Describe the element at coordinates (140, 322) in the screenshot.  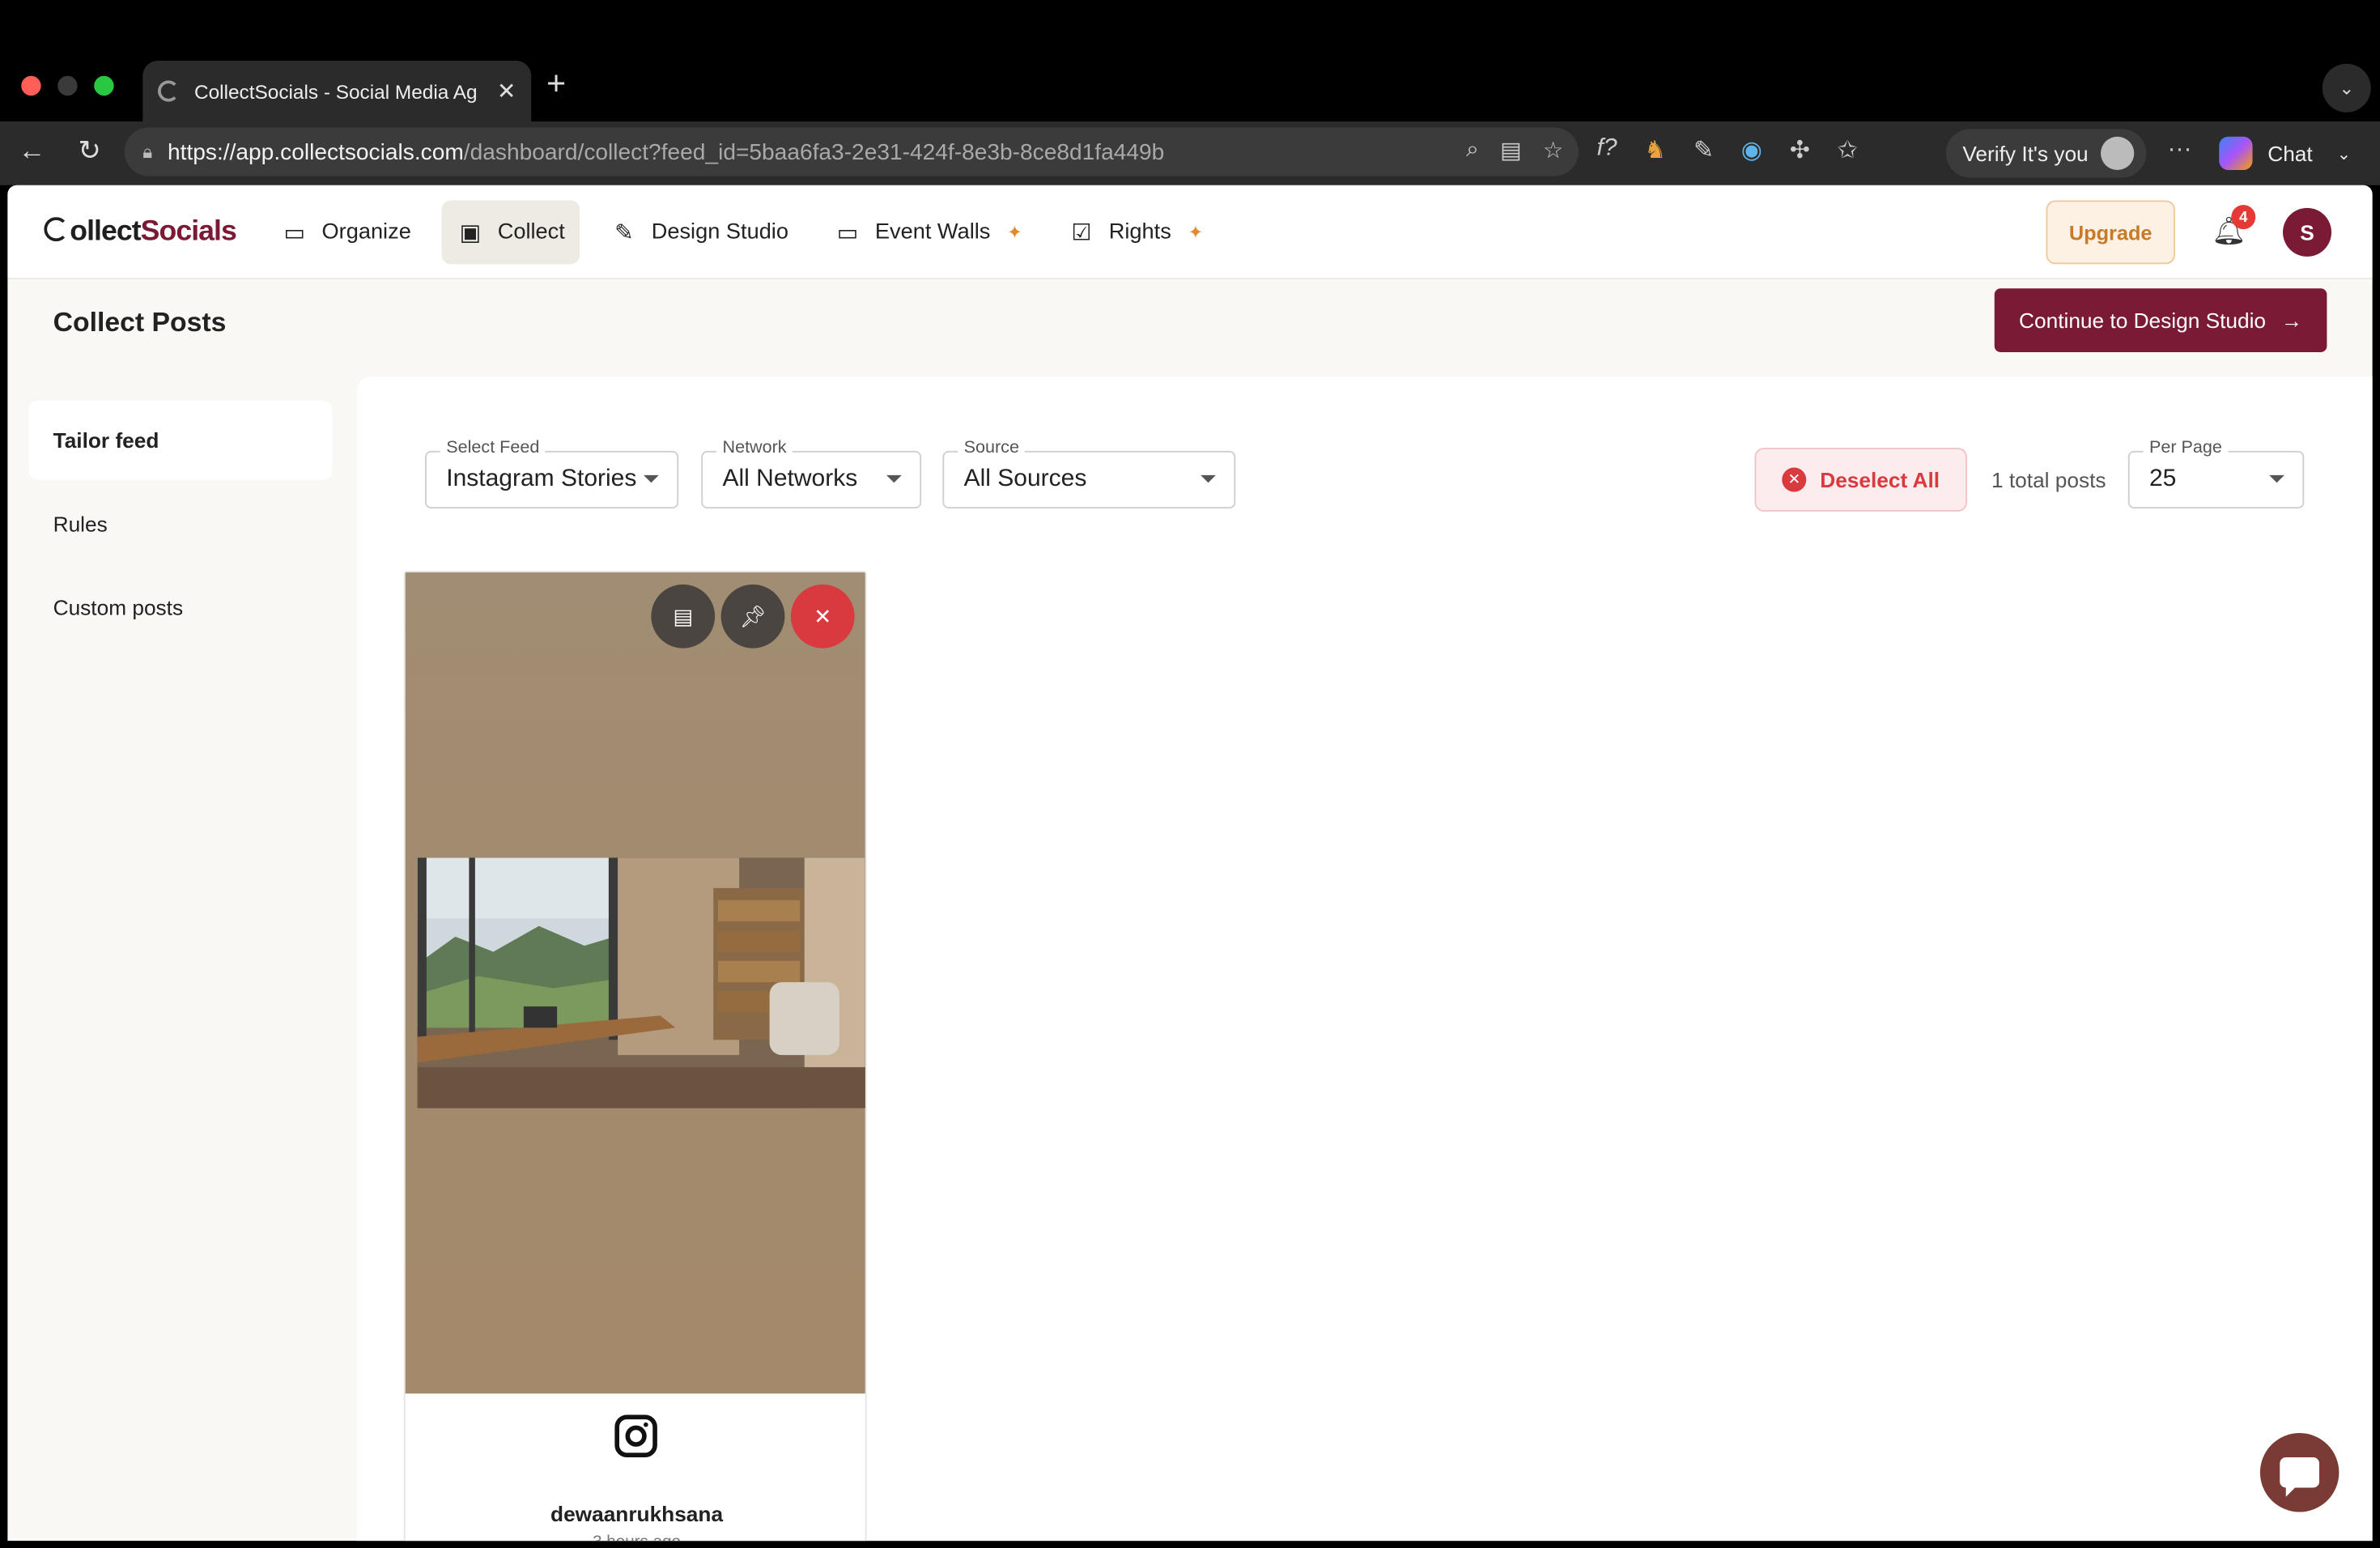
I see `page-title: Collect Posts` at that location.